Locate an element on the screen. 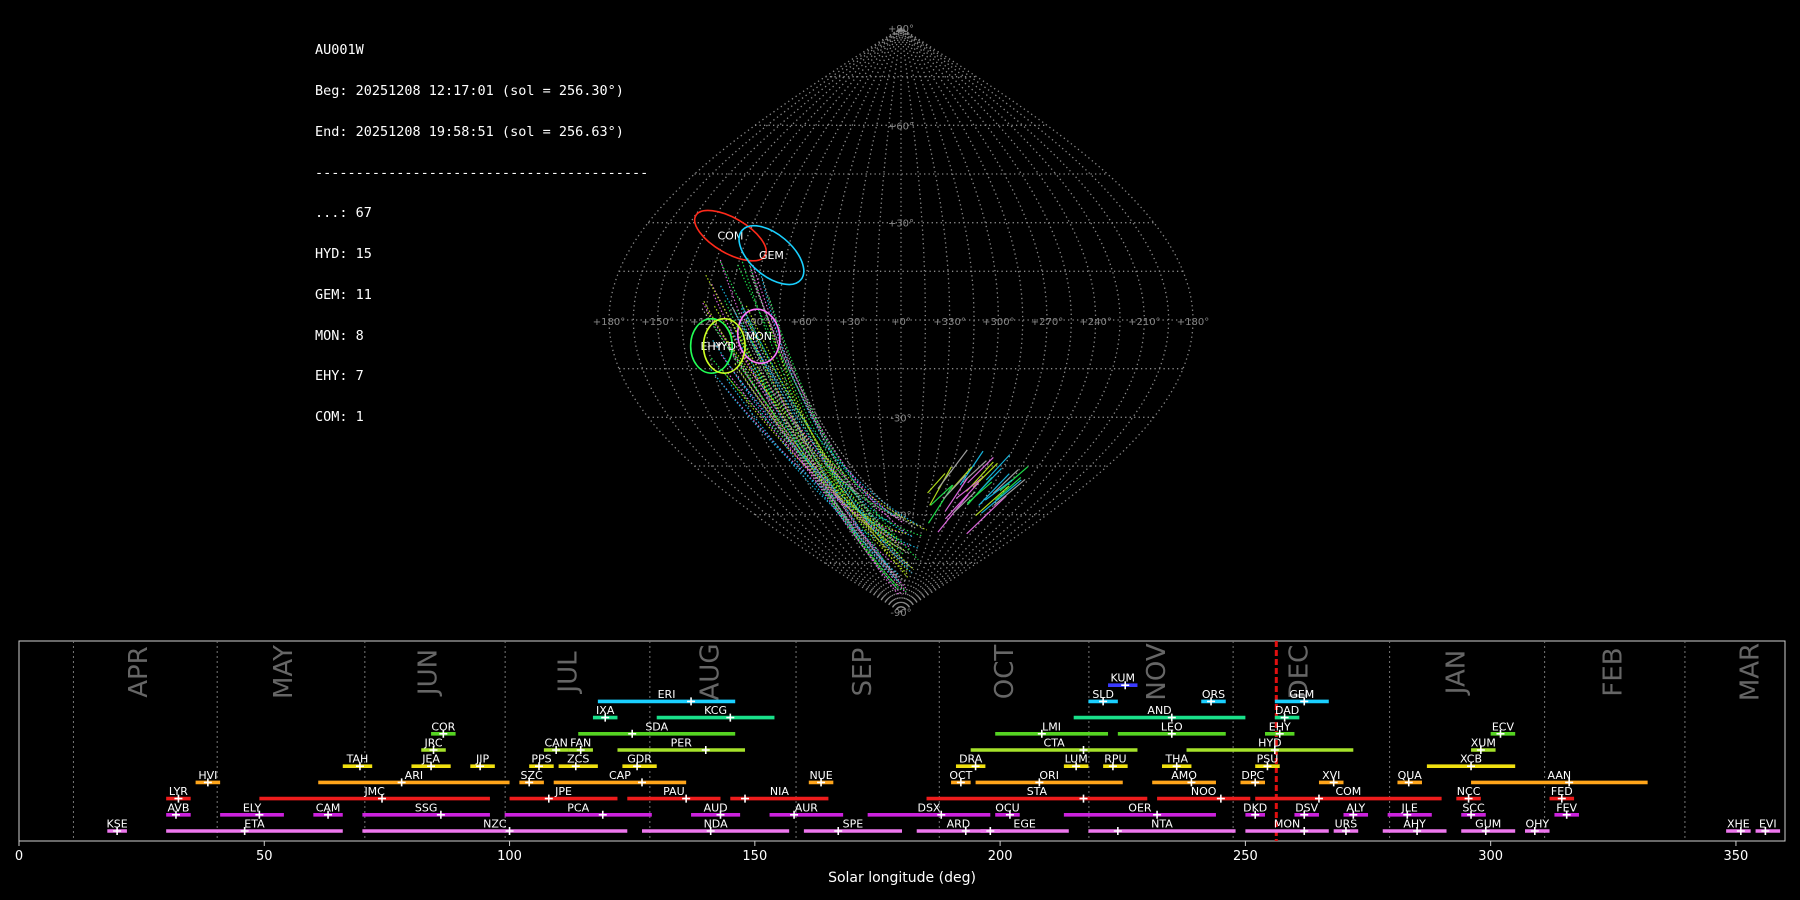  shower-label: DRA is located at coordinates (971, 759).